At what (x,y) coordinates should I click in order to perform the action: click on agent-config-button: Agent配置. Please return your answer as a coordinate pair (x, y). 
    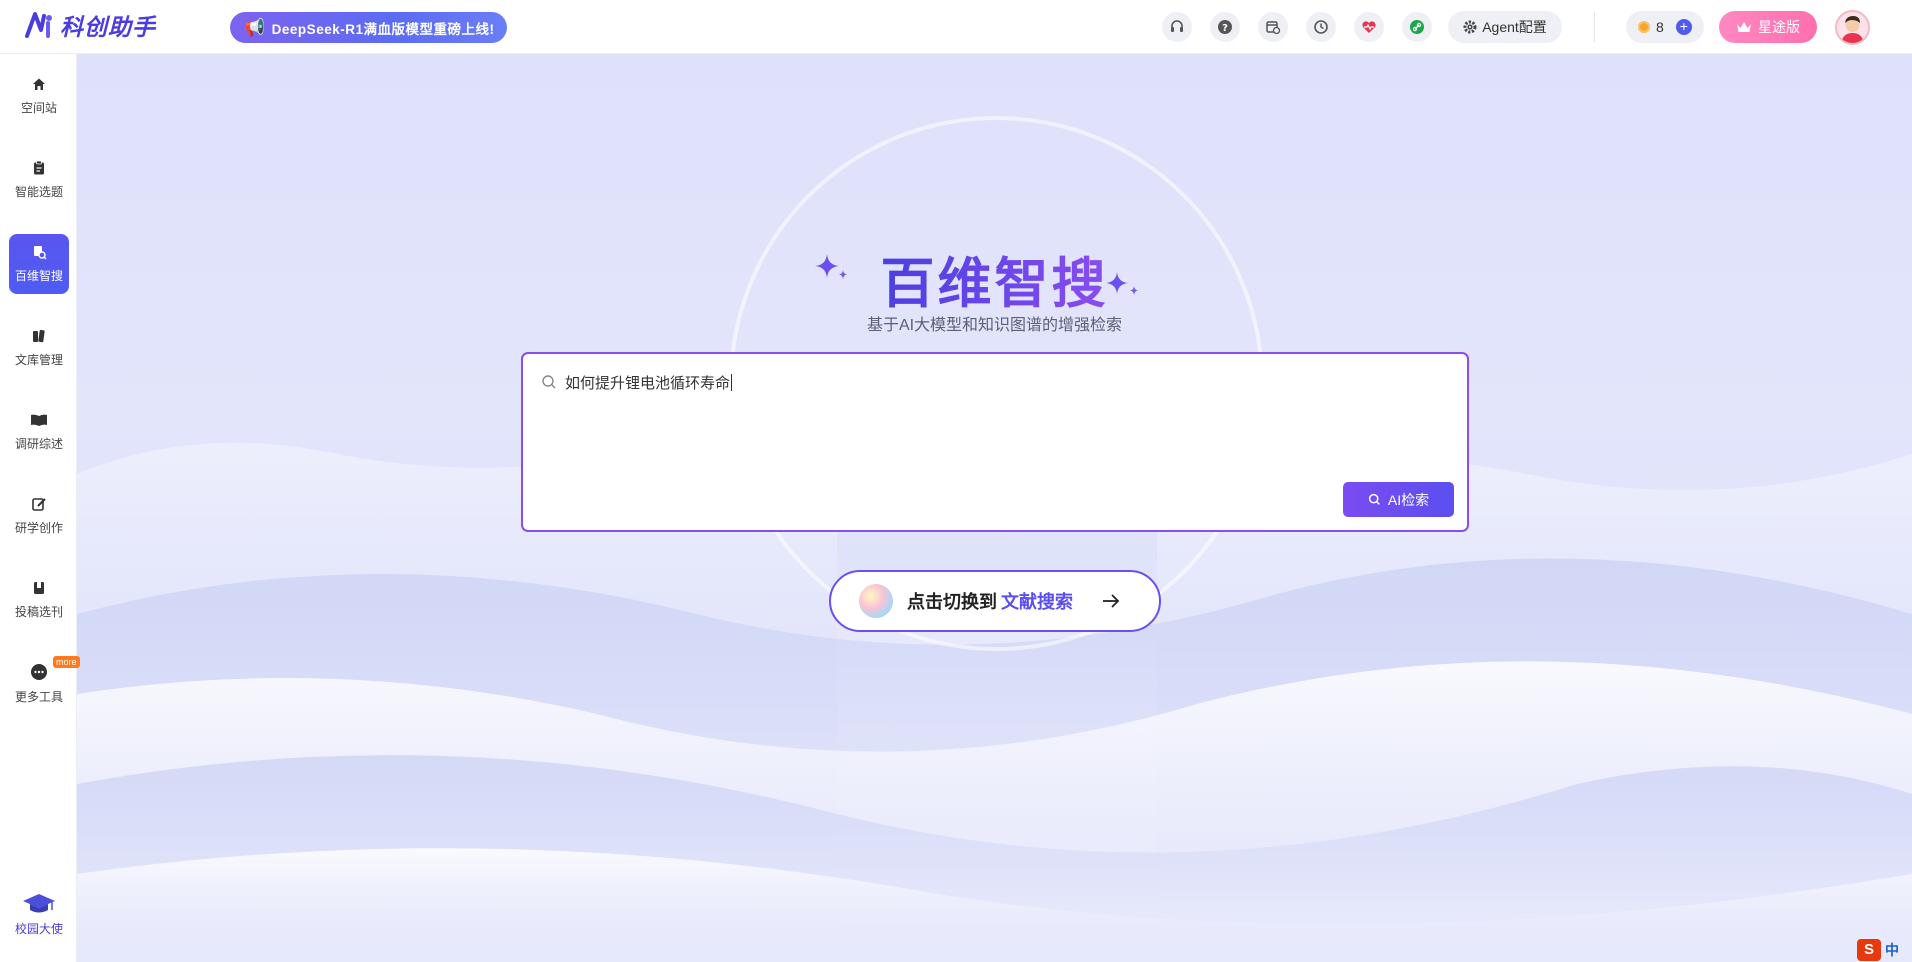
    Looking at the image, I should click on (1505, 27).